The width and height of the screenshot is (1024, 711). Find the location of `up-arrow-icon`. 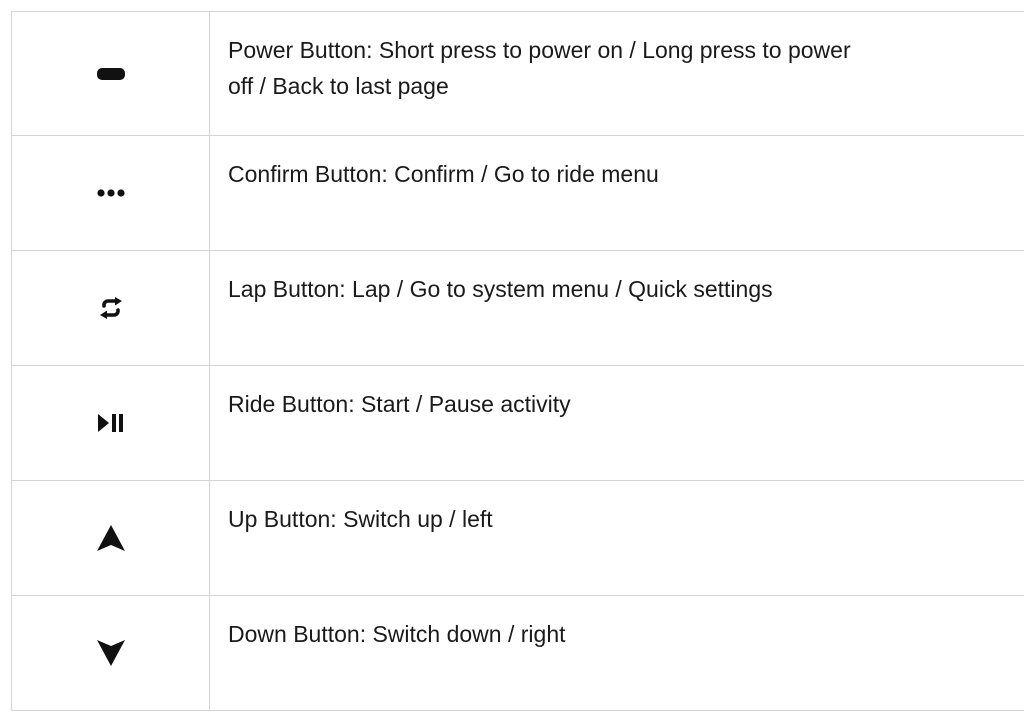

up-arrow-icon is located at coordinates (110, 538).